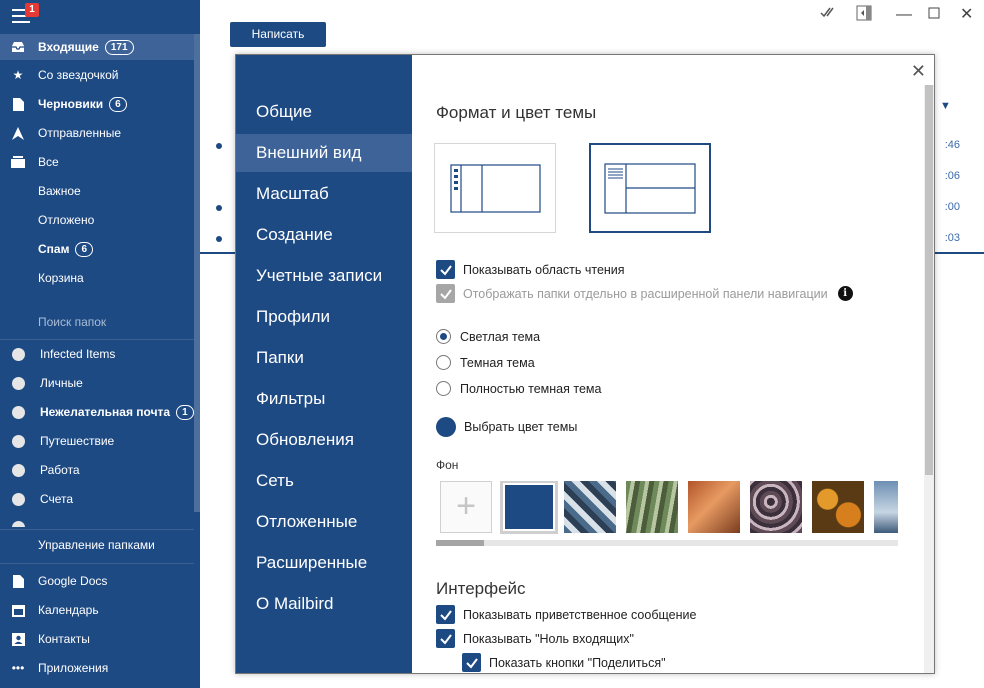 This screenshot has height=688, width=984. I want to click on app-item-calendar: Календарь, so click(97, 610).